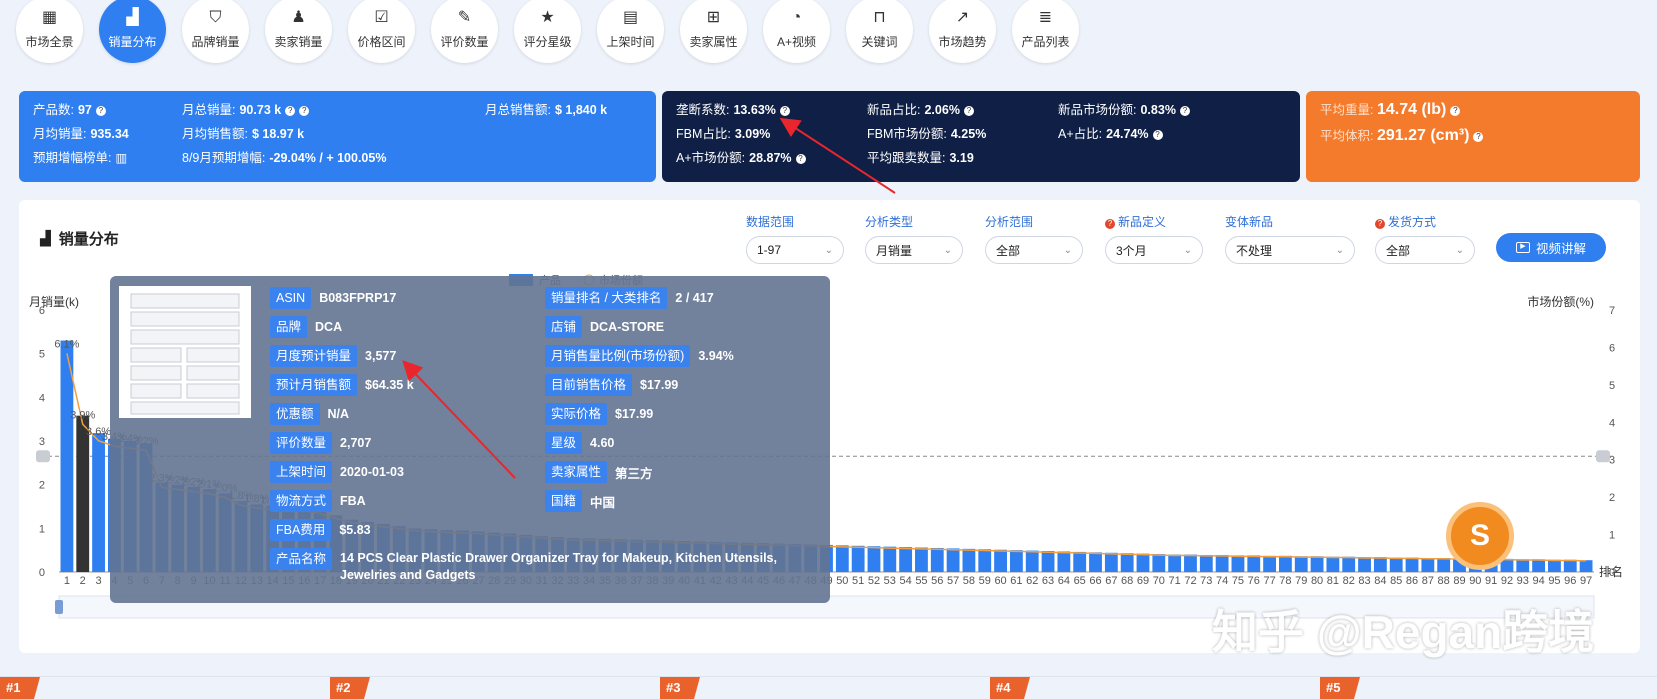 The image size is (1657, 699). What do you see at coordinates (1340, 688) in the screenshot?
I see `rank-badge: #5` at bounding box center [1340, 688].